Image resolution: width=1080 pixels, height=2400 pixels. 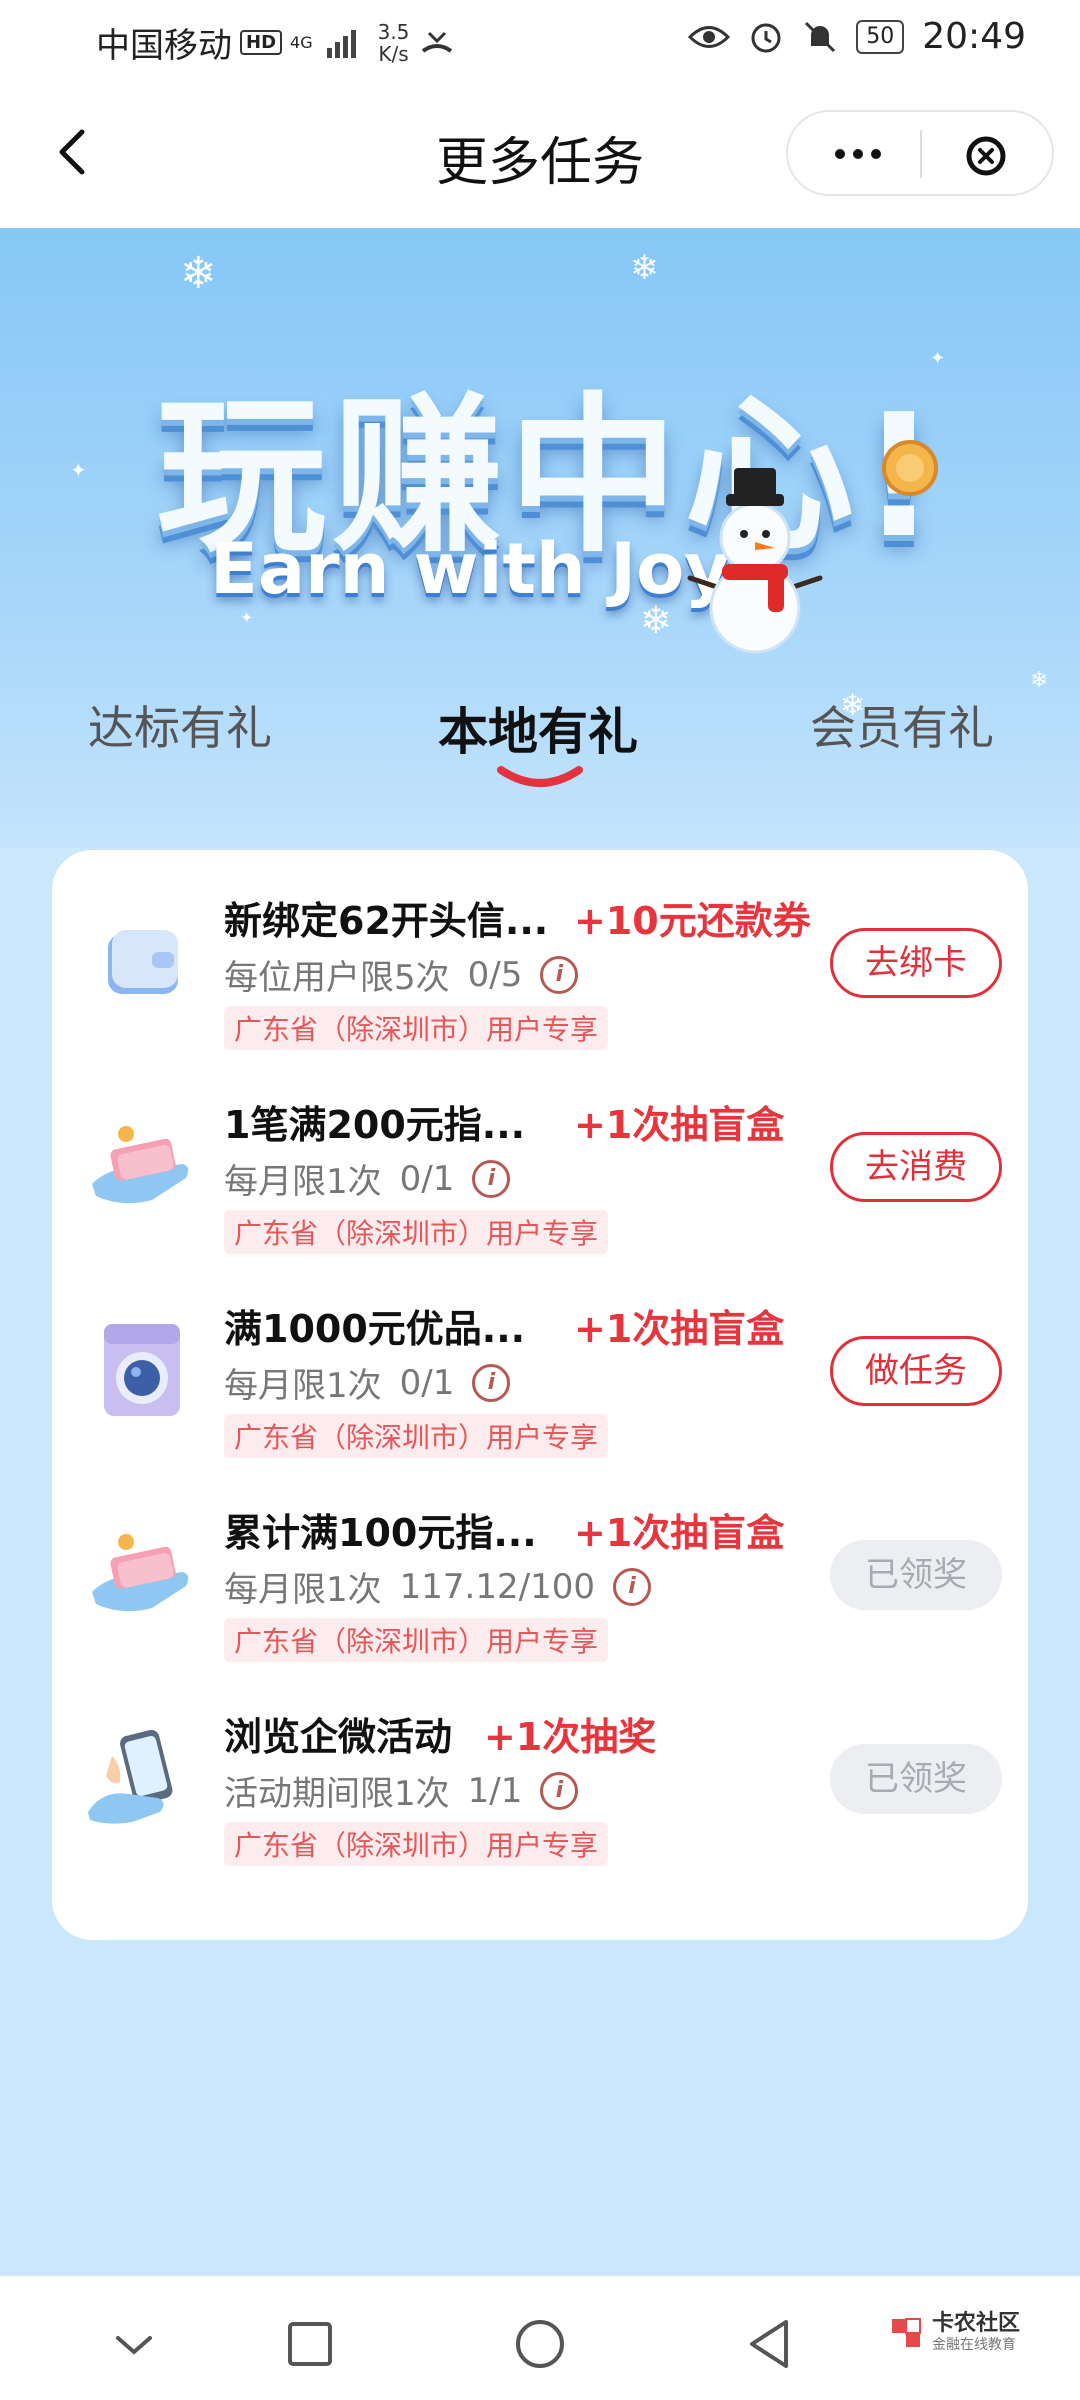 I want to click on task-title: 浏览企微活动, so click(x=338, y=1737).